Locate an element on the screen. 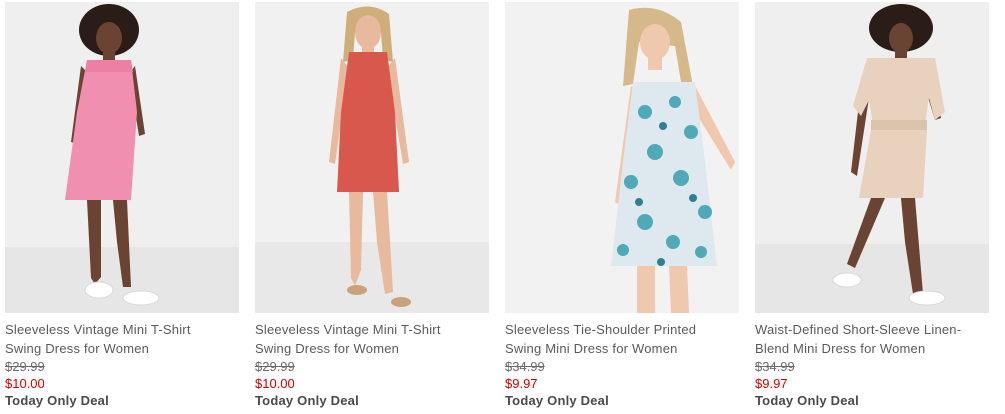 This screenshot has width=1005, height=414. product-name-line-1: Sleeveless Tie-Shoulder Printed is located at coordinates (600, 329).